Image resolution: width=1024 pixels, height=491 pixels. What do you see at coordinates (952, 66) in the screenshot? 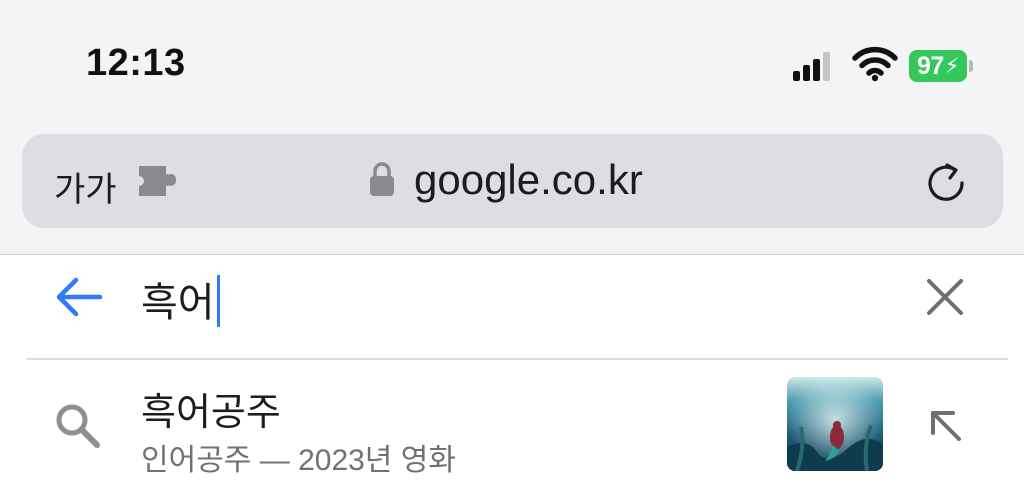
I see `charging-bolt-icon: ⚡` at bounding box center [952, 66].